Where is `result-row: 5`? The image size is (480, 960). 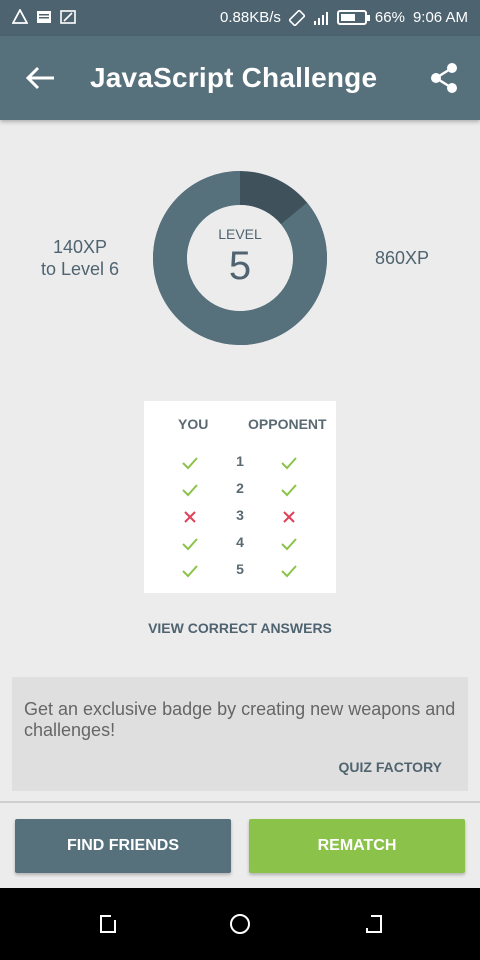
result-row: 5 is located at coordinates (240, 572).